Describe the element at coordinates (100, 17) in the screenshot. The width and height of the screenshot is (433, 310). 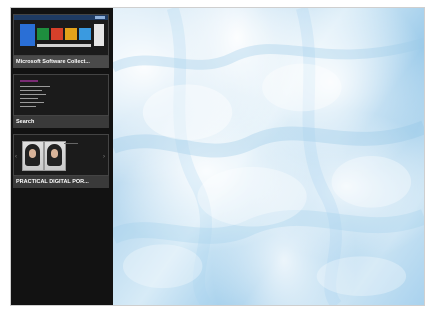
I see `store-header-controls` at that location.